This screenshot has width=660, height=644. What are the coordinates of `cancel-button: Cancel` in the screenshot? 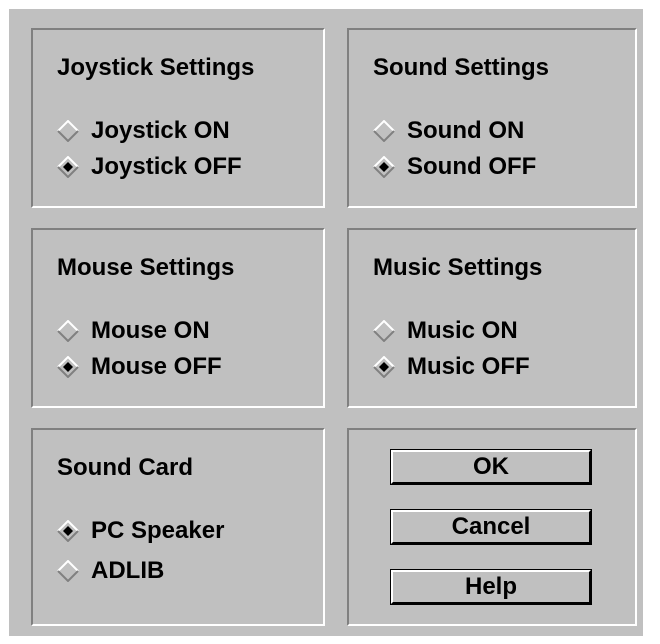 It's located at (491, 527).